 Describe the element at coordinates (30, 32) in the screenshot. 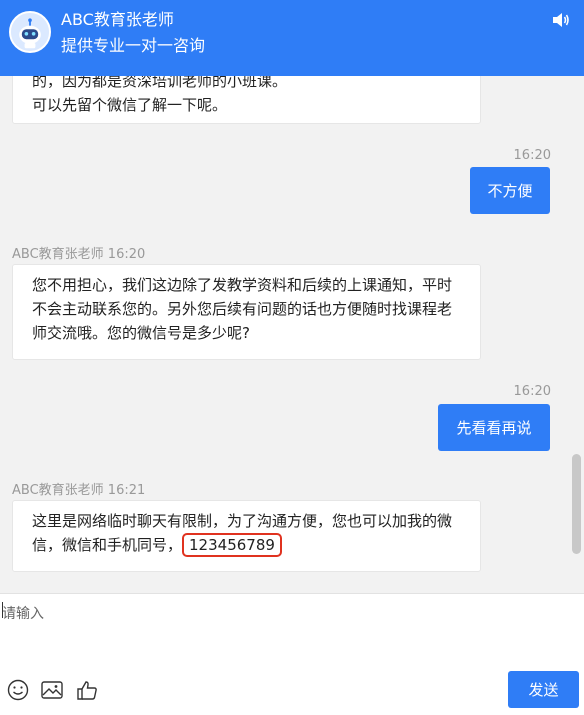

I see `robot-avatar-icon` at that location.